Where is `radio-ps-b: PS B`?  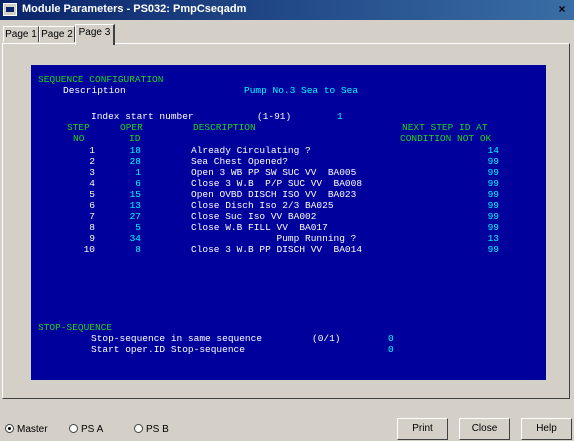 radio-ps-b: PS B is located at coordinates (151, 430).